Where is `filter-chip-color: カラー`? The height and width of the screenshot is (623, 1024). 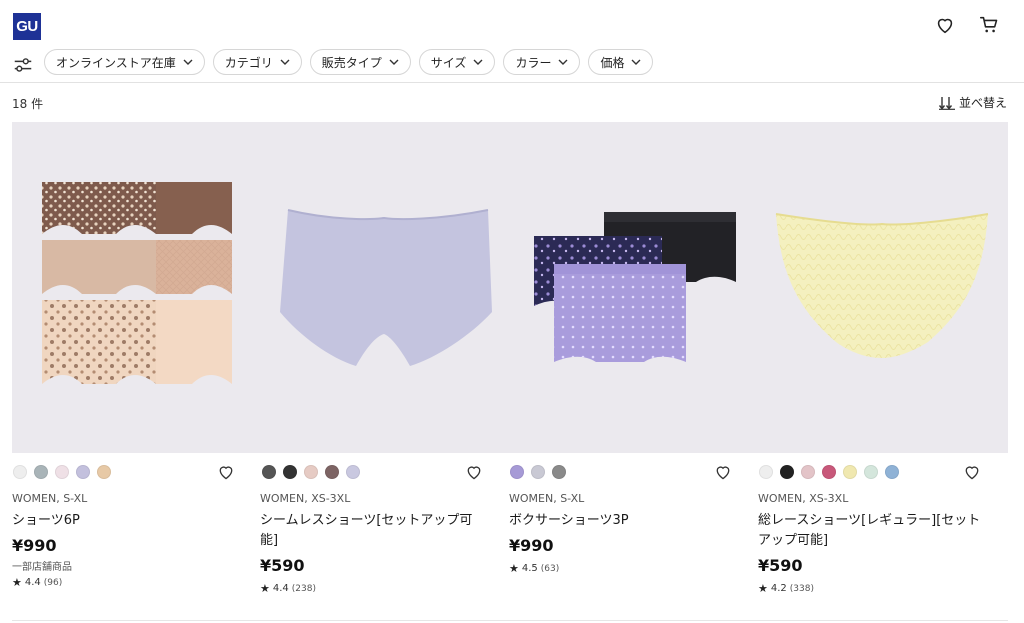
filter-chip-color: カラー is located at coordinates (542, 62).